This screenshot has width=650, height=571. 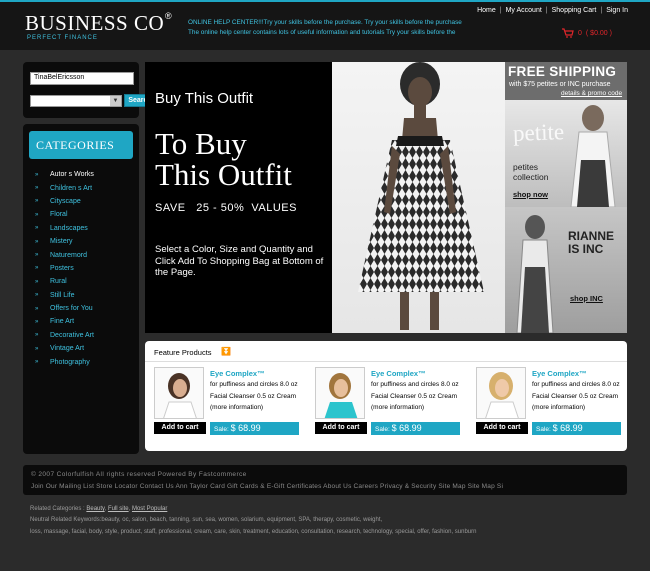 I want to click on banner-save-text: SAVE 25 - 50% VALUES, so click(x=226, y=208).